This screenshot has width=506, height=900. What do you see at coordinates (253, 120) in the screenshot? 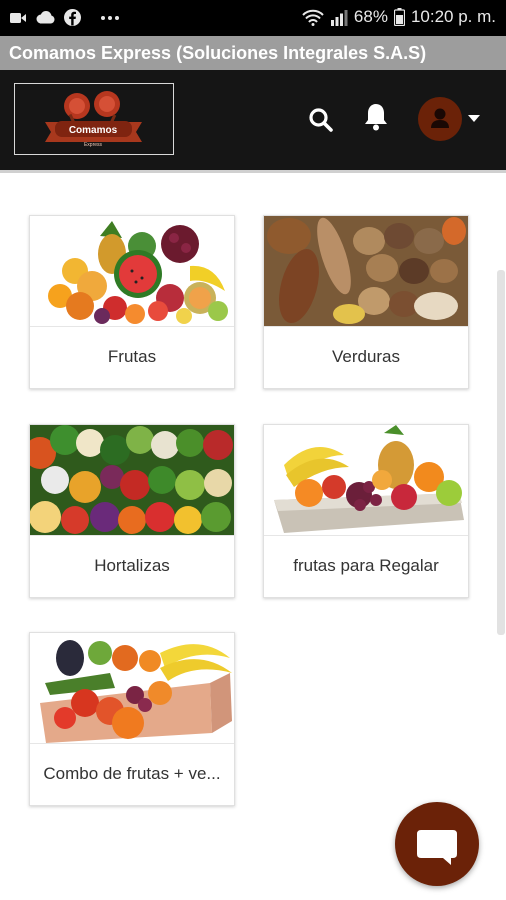
I see `app-header: Comamos Express` at bounding box center [253, 120].